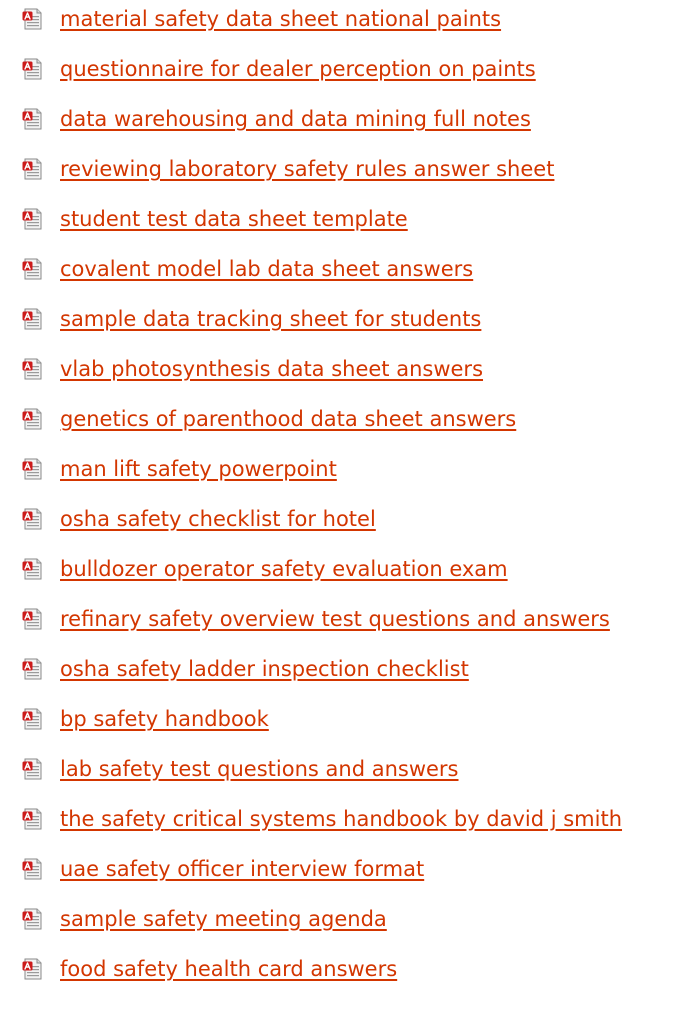 The height and width of the screenshot is (1021, 687). I want to click on pdf-link: osha safety ladder inspection checklist, so click(264, 669).